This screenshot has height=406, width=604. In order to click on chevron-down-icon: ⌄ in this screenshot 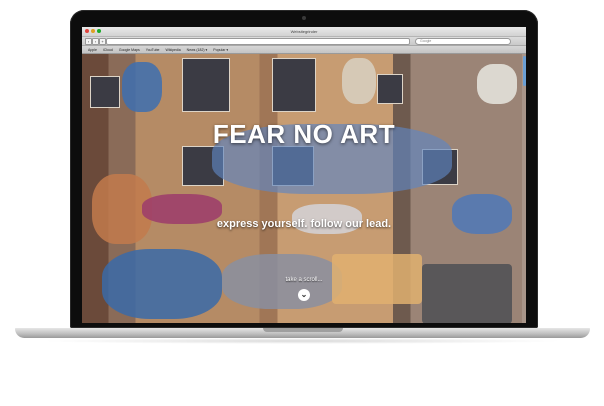, I will do `click(304, 294)`.